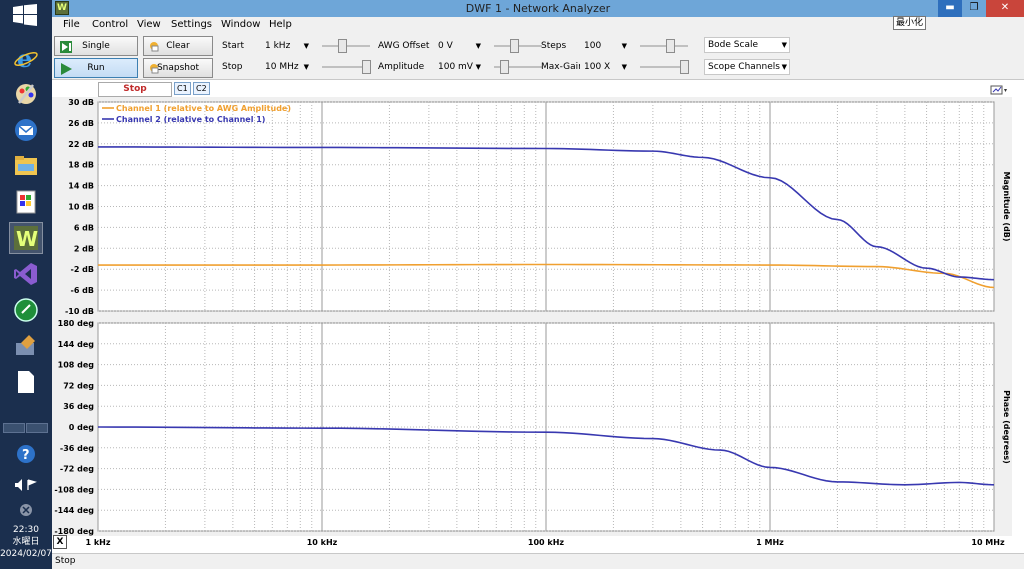  Describe the element at coordinates (110, 24) in the screenshot. I see `menu-control: Control` at that location.